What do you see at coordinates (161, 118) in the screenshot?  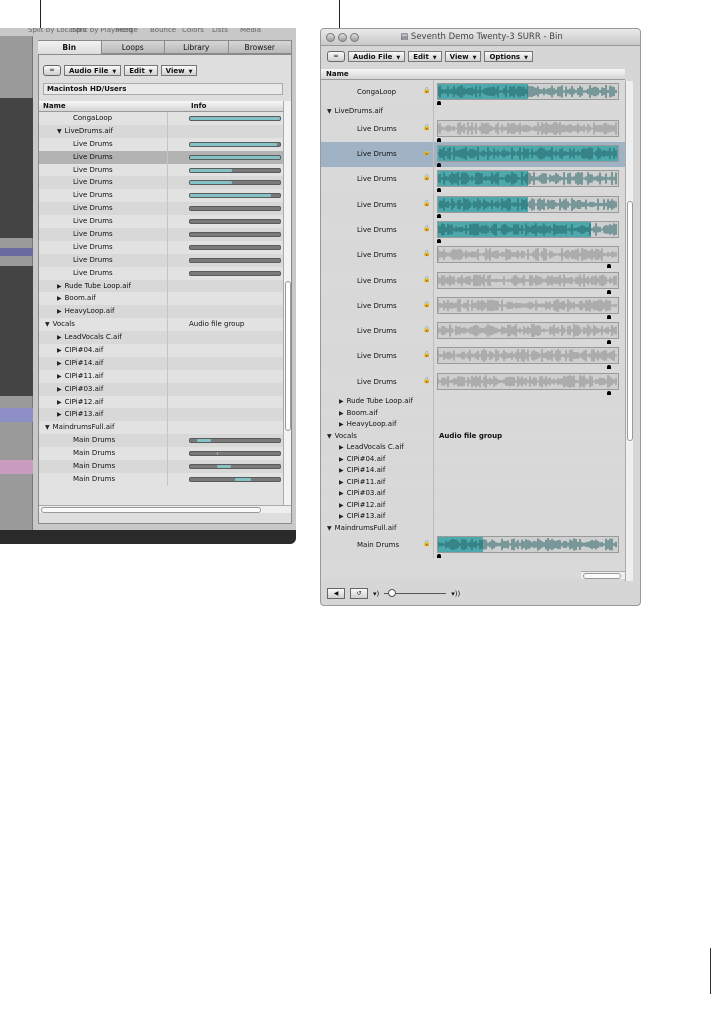 I see `list-item: CongaLoop` at bounding box center [161, 118].